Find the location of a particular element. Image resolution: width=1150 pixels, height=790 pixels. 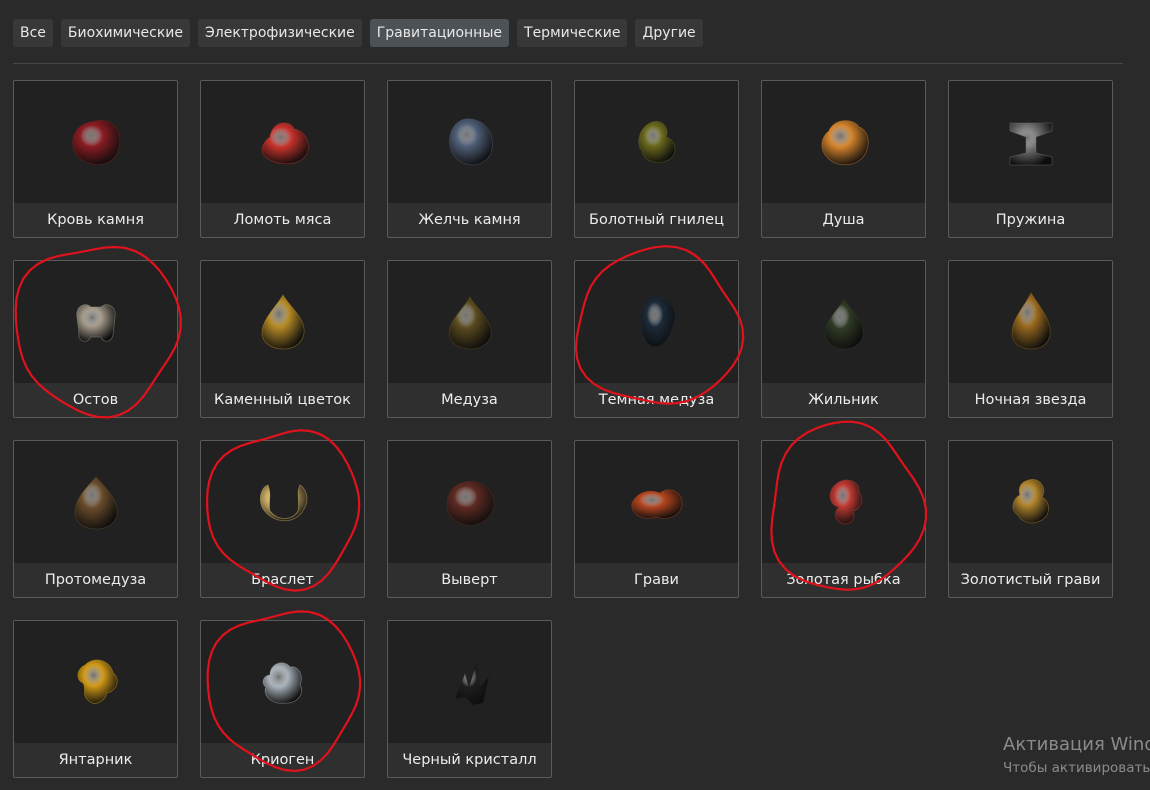

artifact-card: Кровь камня is located at coordinates (95, 159).